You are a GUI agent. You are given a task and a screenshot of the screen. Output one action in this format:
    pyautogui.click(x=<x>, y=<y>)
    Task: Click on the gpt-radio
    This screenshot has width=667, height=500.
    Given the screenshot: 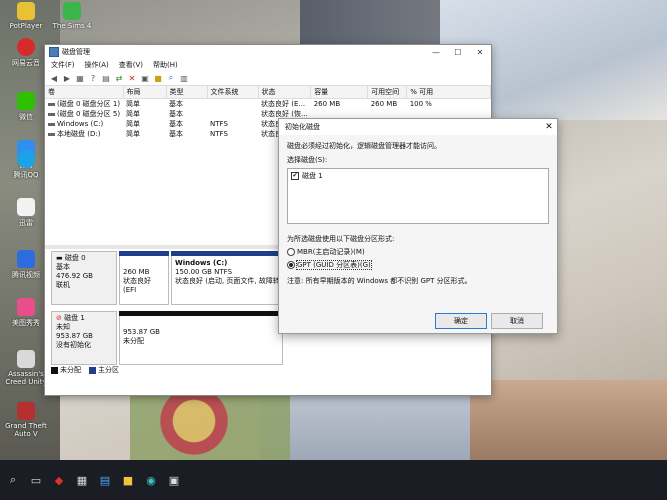 What is the action you would take?
    pyautogui.click(x=291, y=265)
    